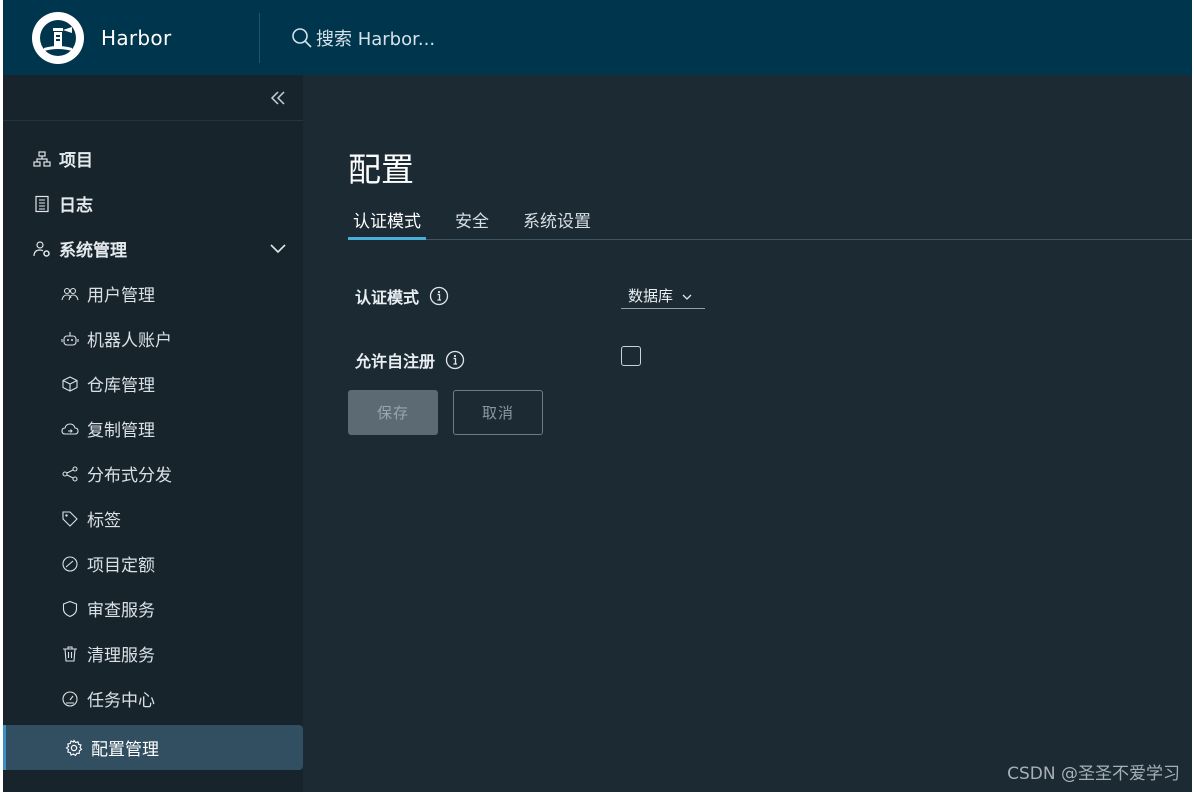 This screenshot has width=1194, height=792. I want to click on sidebar-item-quotas: 项目定额, so click(153, 563).